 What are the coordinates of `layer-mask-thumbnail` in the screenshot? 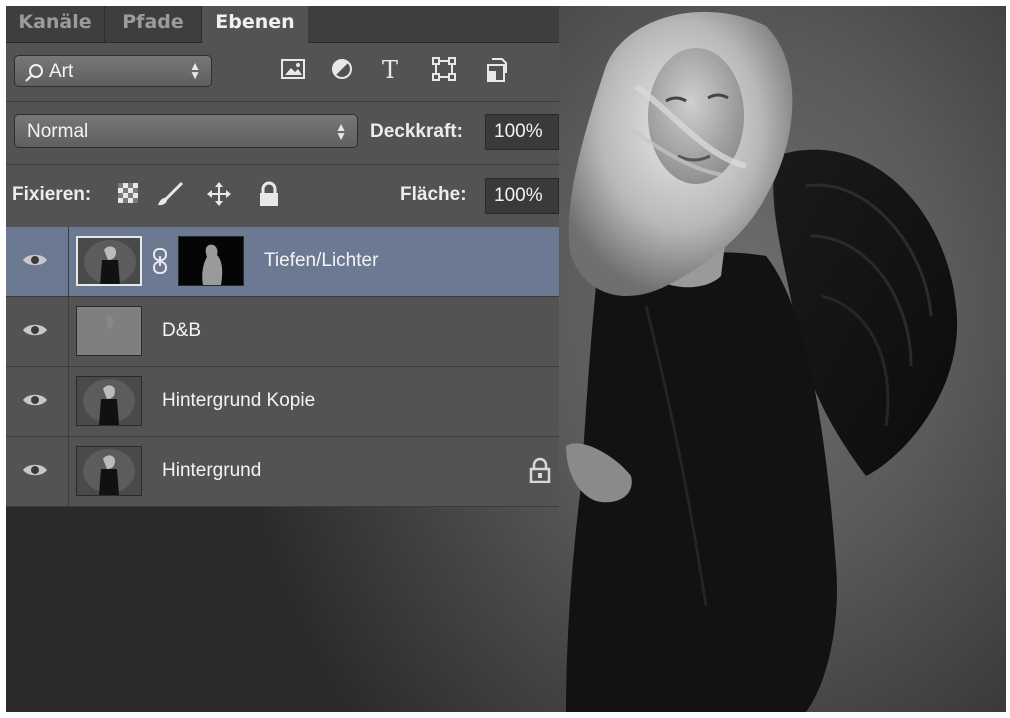 It's located at (211, 261).